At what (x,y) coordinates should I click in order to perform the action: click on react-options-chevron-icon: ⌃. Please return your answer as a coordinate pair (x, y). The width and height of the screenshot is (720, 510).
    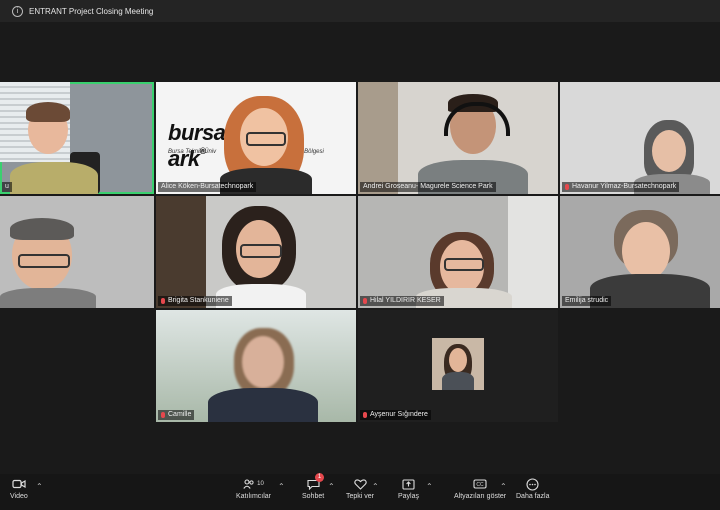
    Looking at the image, I should click on (375, 486).